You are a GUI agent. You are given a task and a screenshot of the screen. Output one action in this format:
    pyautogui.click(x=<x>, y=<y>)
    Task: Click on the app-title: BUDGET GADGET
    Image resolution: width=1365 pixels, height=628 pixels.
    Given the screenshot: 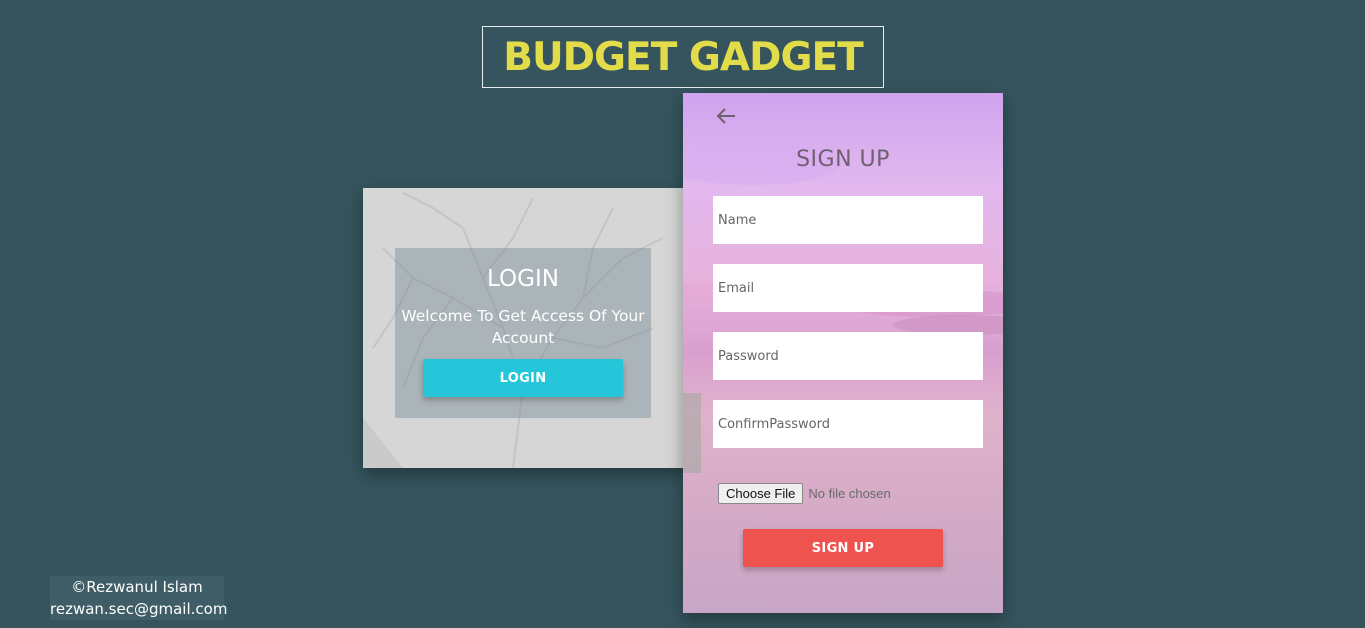 What is the action you would take?
    pyautogui.click(x=683, y=57)
    